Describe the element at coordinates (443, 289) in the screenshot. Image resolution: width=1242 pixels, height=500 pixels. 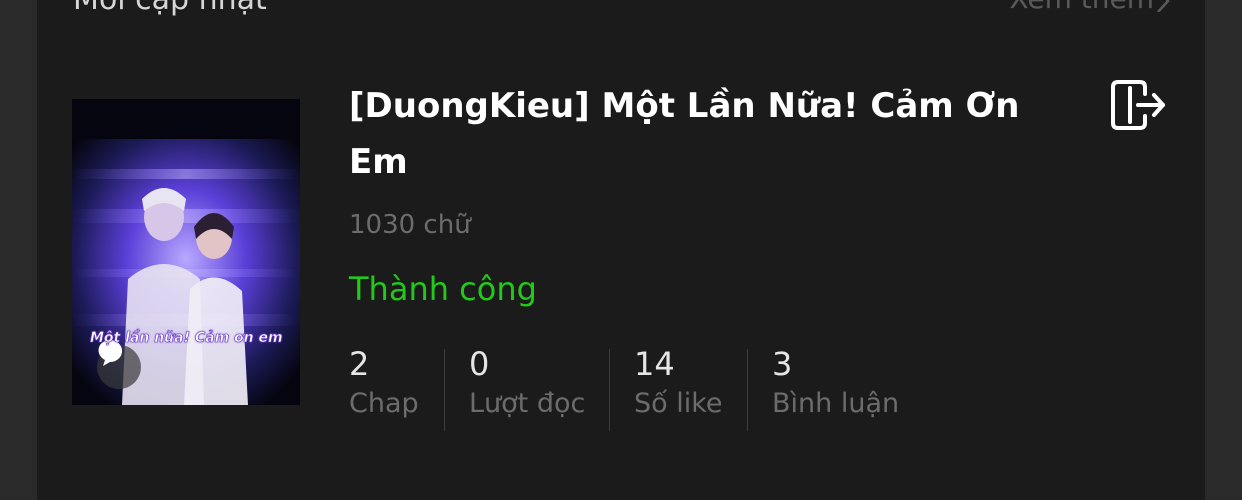
I see `status-text: Thành công` at that location.